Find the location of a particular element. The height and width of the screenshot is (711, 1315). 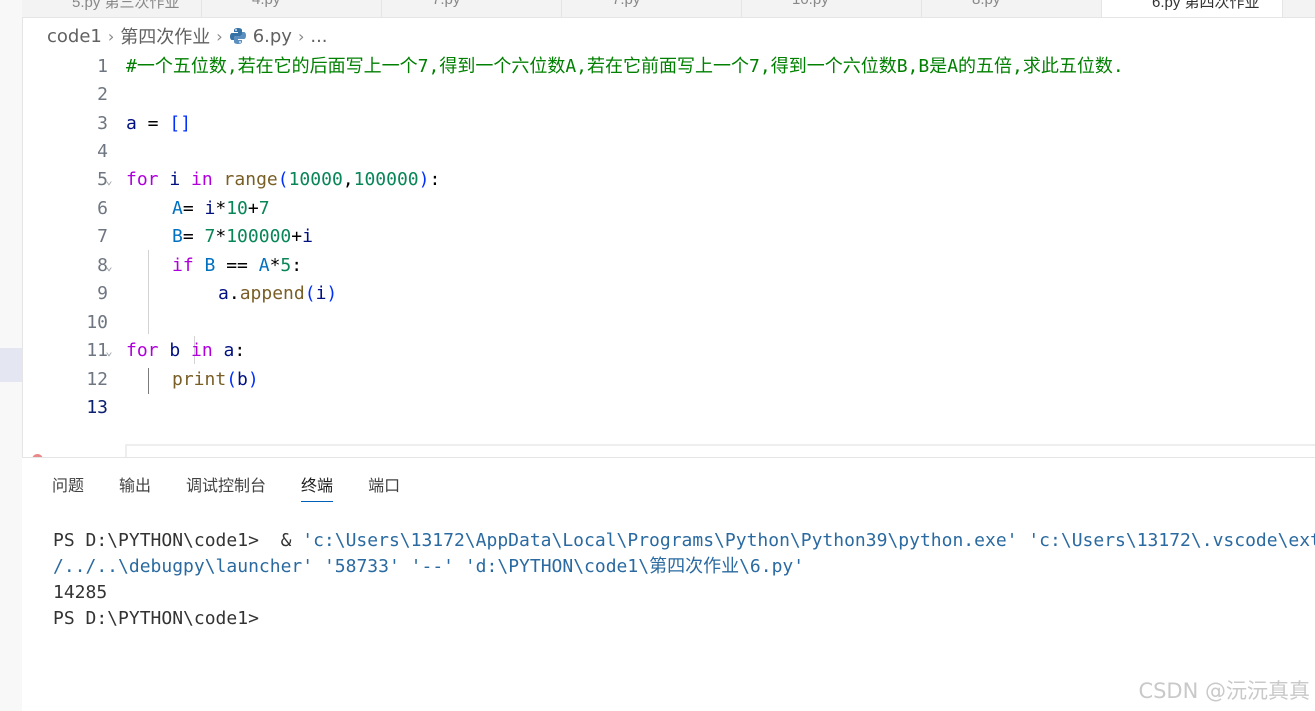

code-line-7: 7 B= 7*100000+i is located at coordinates (668, 237).